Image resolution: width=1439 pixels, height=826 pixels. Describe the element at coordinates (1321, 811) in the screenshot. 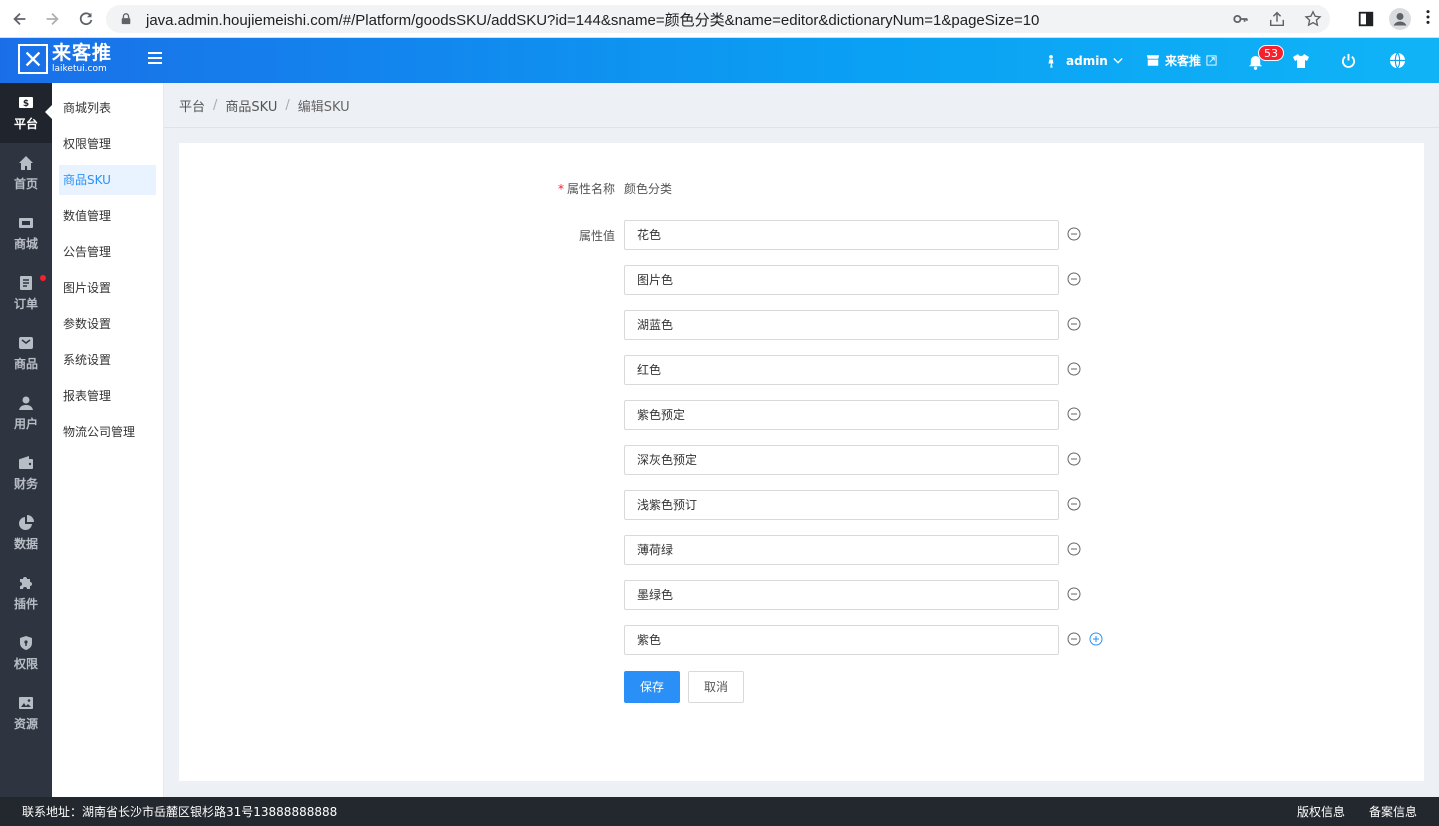

I see `copyright-link: 版权信息` at that location.